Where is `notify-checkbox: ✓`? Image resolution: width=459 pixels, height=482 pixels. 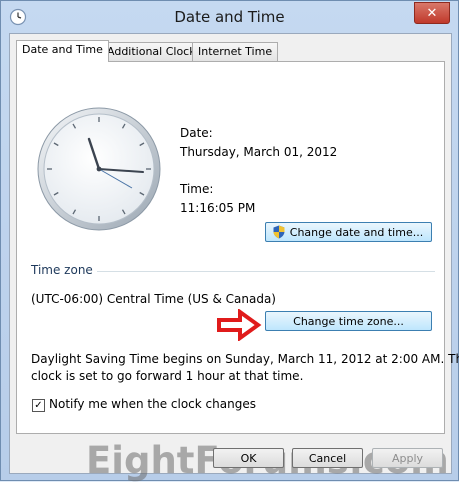
notify-checkbox: ✓ is located at coordinates (38, 405).